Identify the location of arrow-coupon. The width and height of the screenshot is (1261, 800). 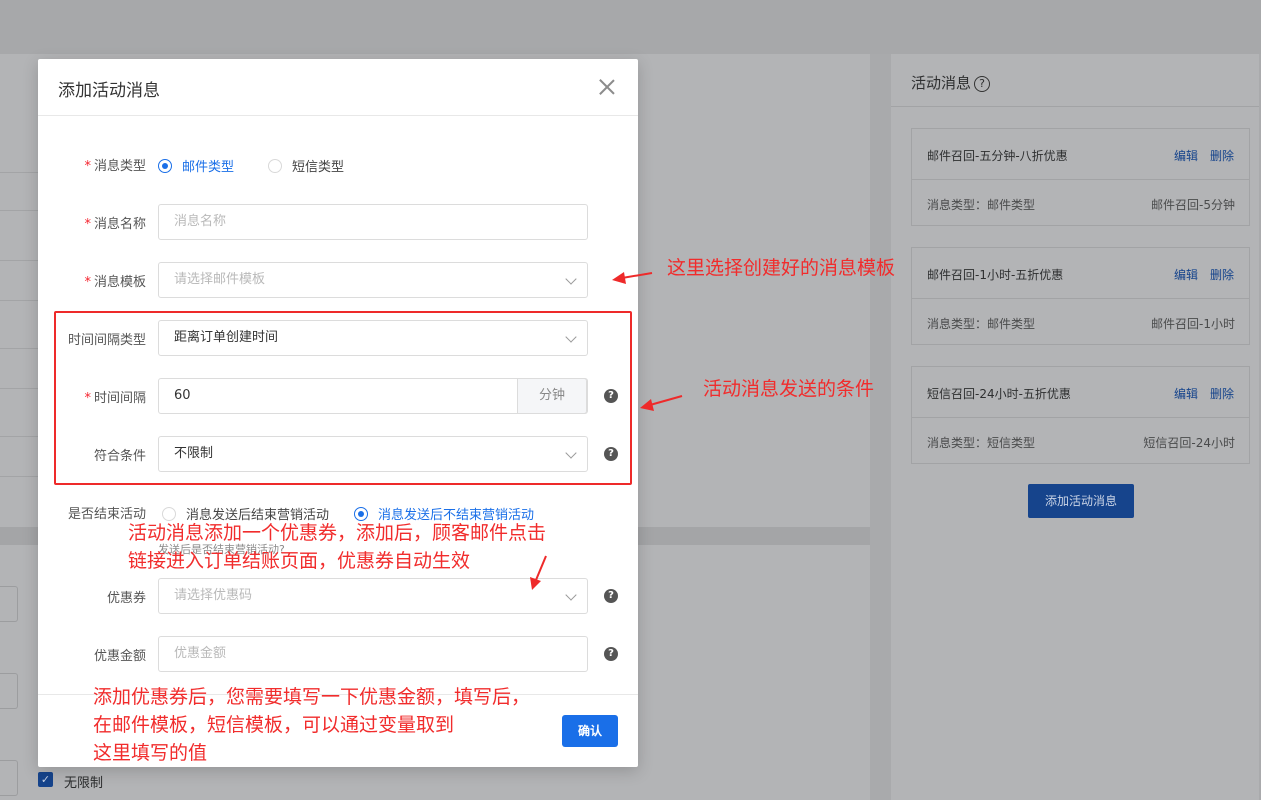
(541, 568).